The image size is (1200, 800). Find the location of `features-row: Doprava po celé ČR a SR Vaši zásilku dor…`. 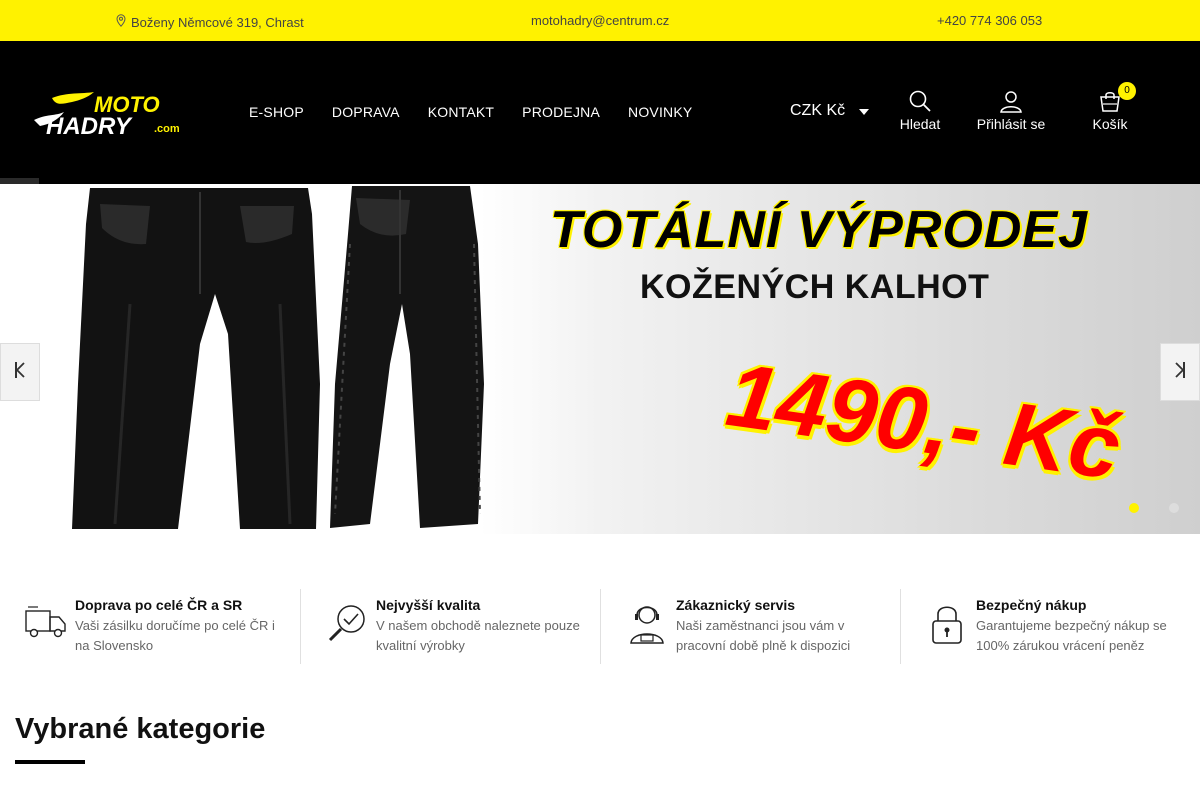

features-row: Doprava po celé ČR a SR Vaši zásilku dor… is located at coordinates (600, 626).